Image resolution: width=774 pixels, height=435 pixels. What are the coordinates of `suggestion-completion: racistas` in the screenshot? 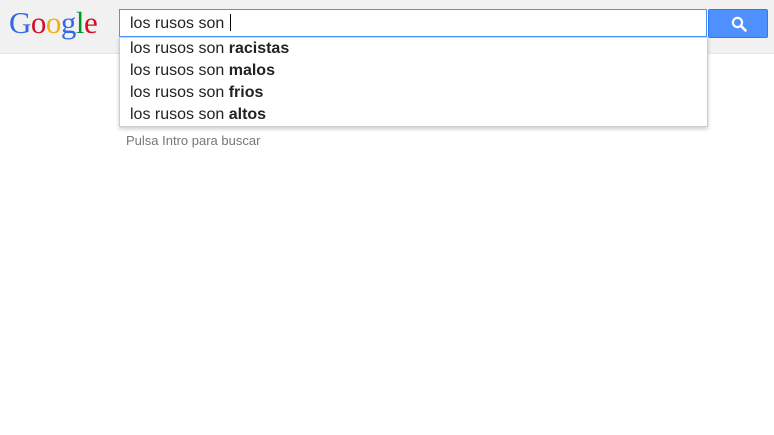 It's located at (259, 48).